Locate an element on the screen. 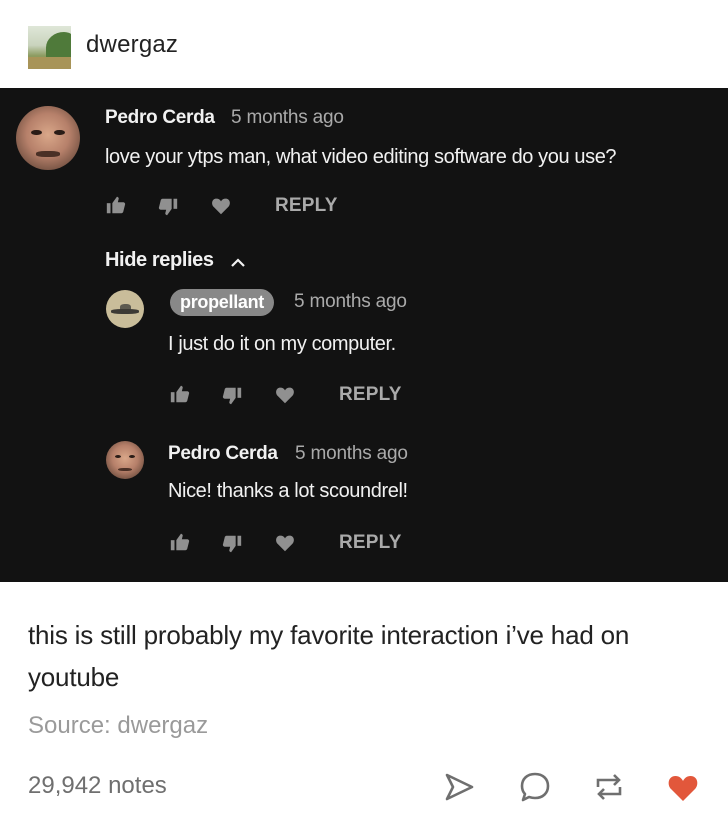  reply-text: Nice! thanks a lot scoundrel! is located at coordinates (288, 491).